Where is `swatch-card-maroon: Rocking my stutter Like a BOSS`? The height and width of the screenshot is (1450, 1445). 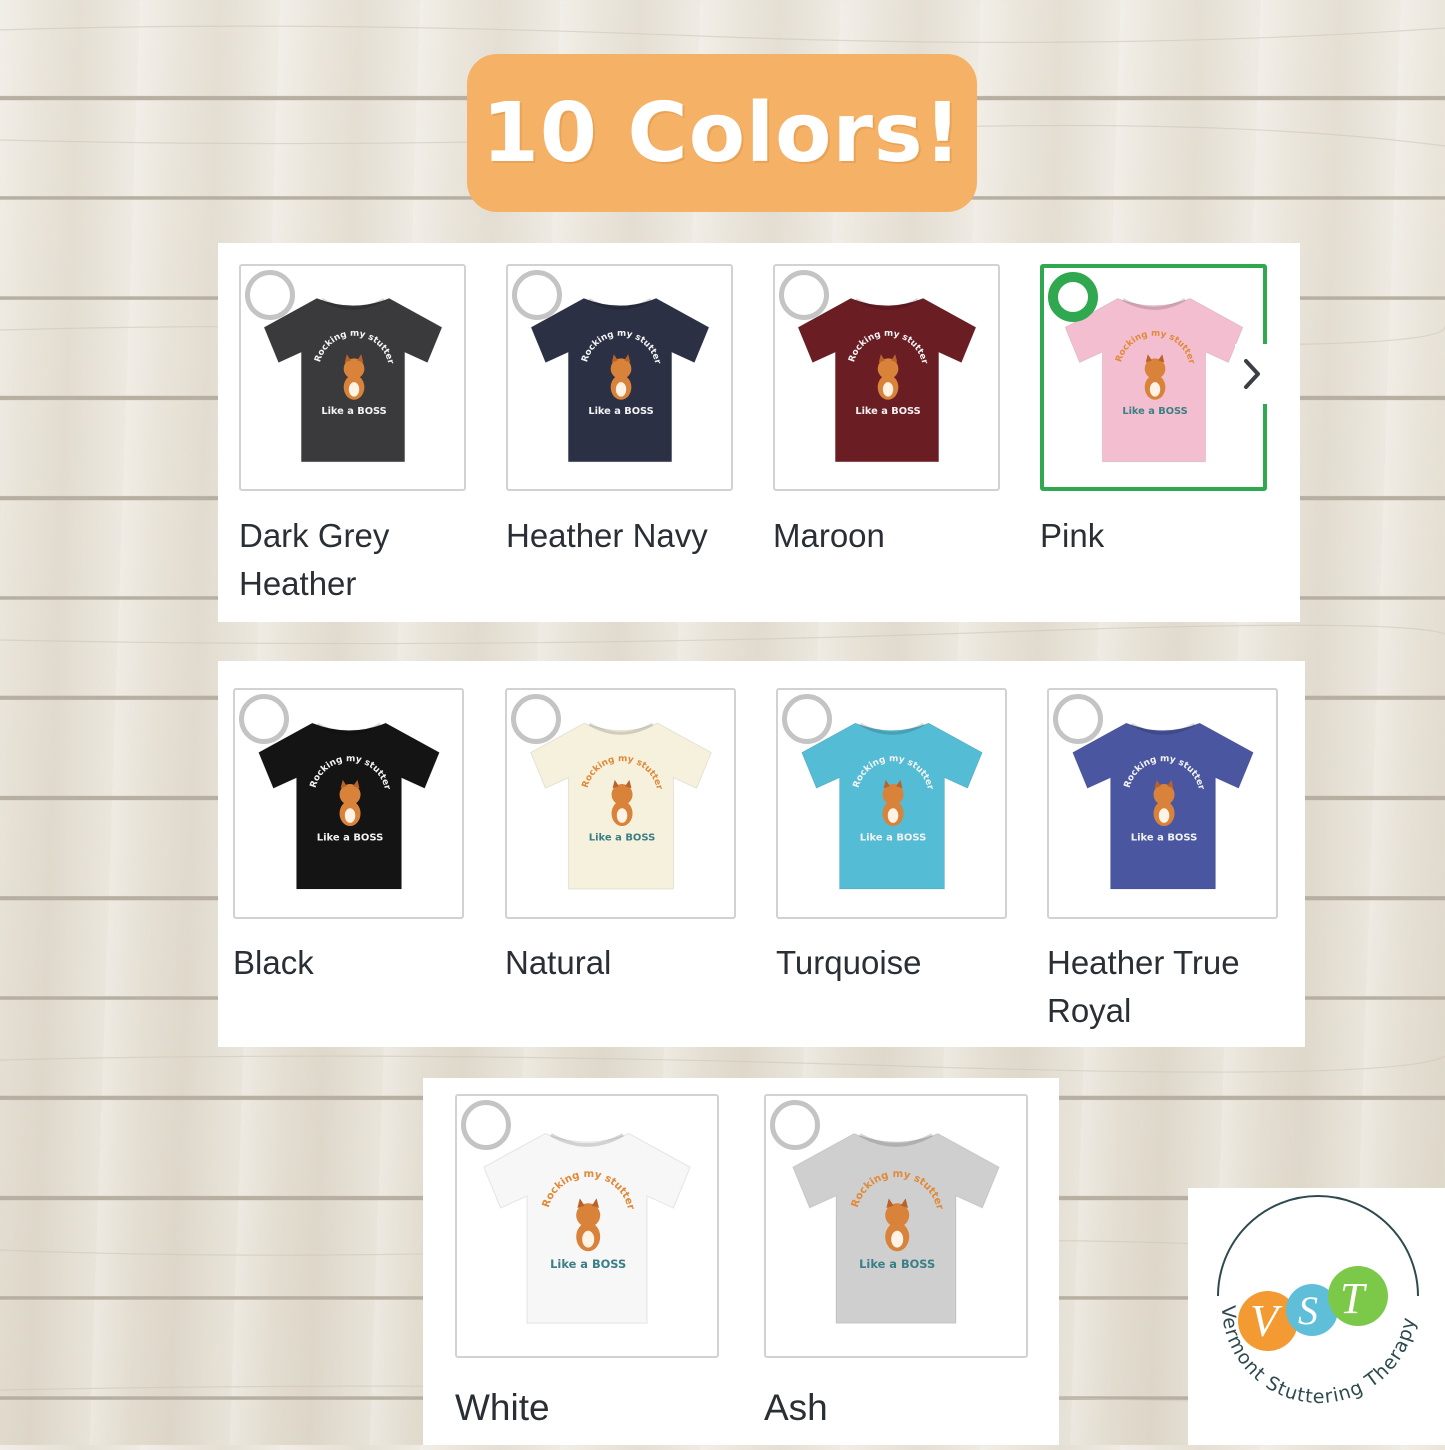 swatch-card-maroon: Rocking my stutter Like a BOSS is located at coordinates (886, 377).